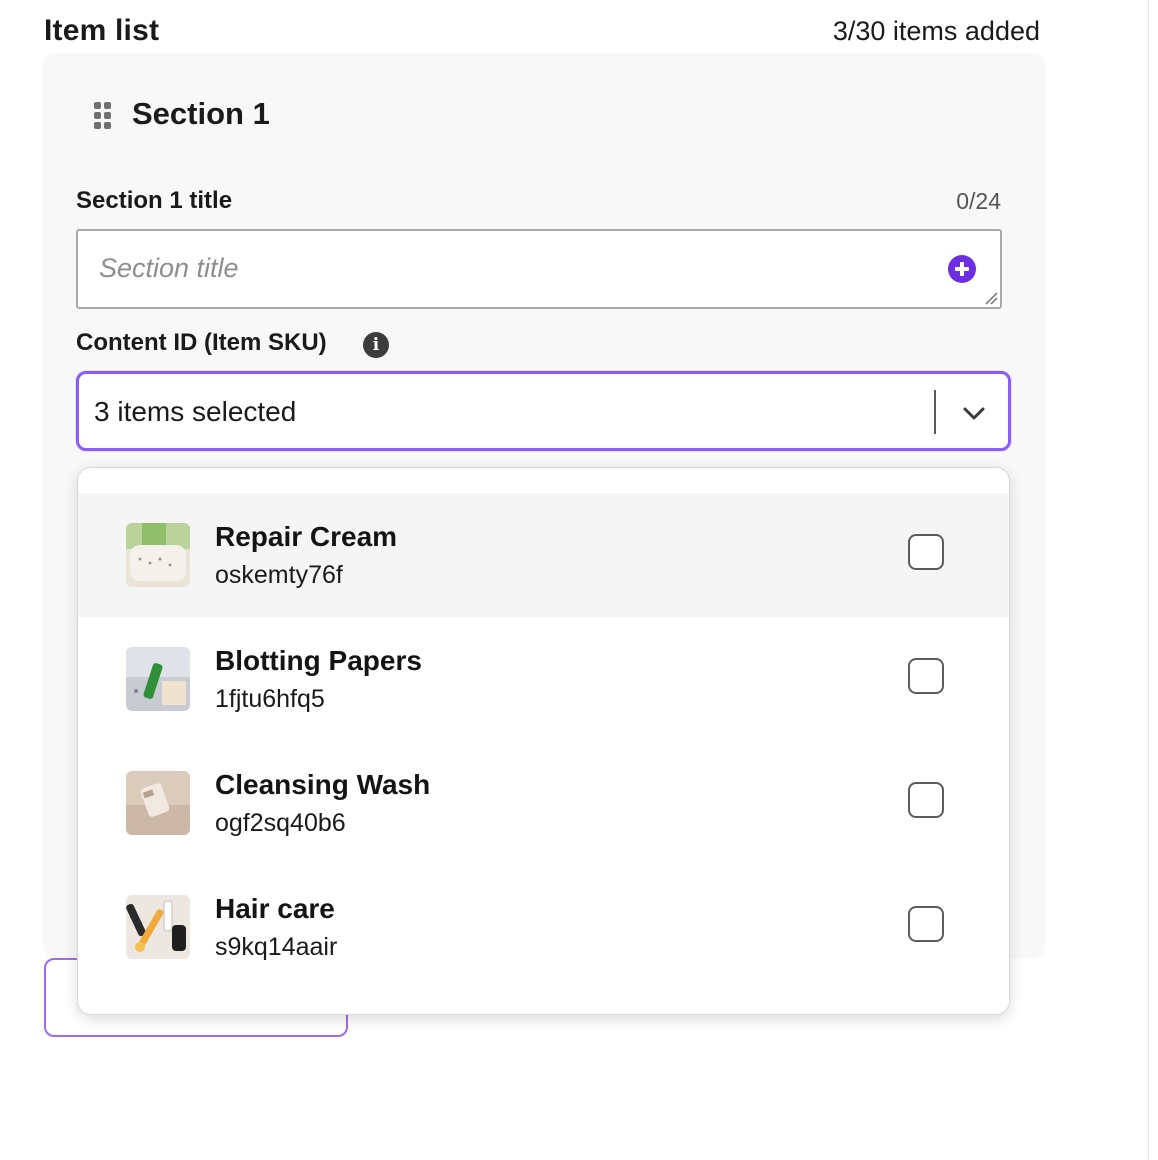 The height and width of the screenshot is (1160, 1158). I want to click on item-list-title: Item list, so click(102, 30).